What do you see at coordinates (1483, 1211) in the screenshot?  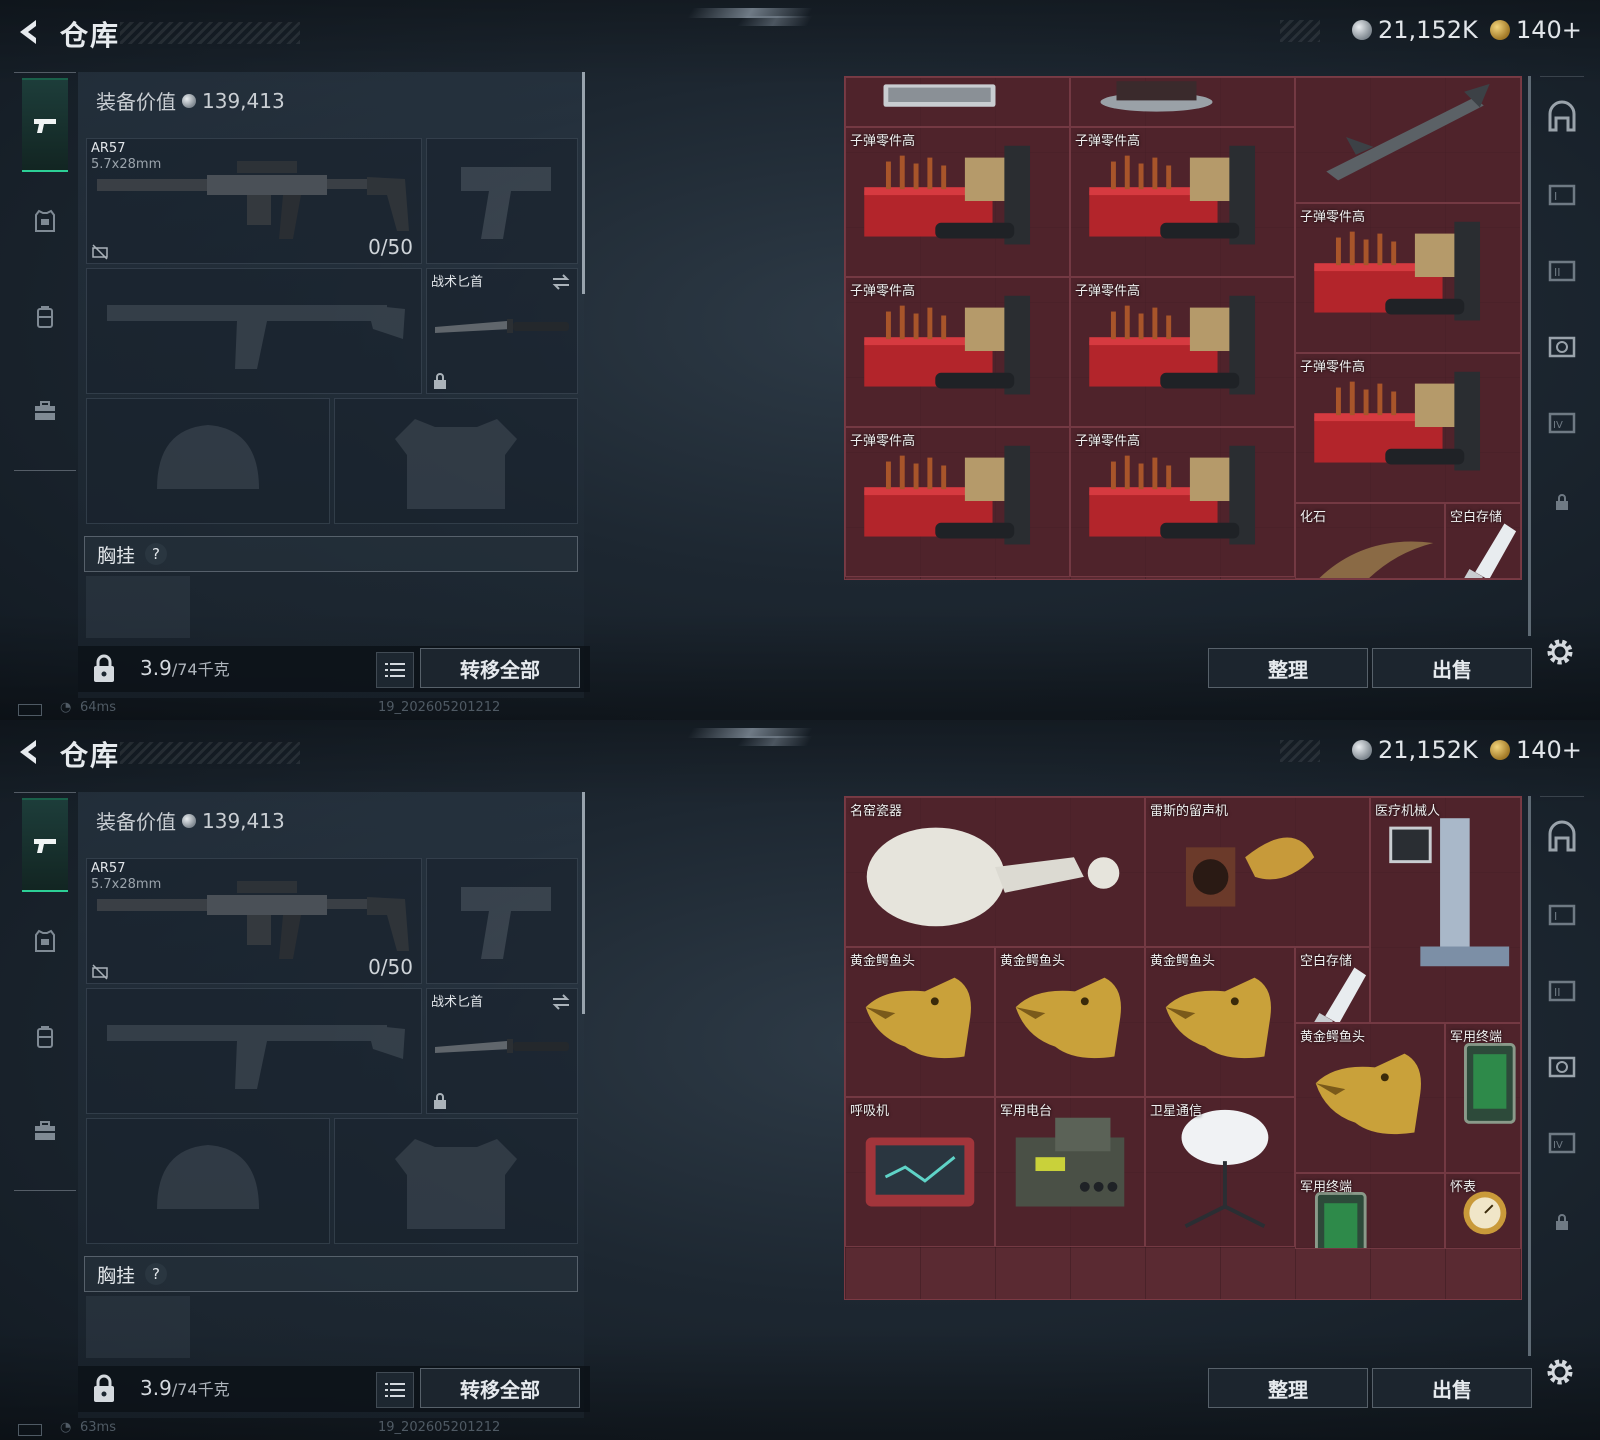 I see `storage-item: 怀表` at bounding box center [1483, 1211].